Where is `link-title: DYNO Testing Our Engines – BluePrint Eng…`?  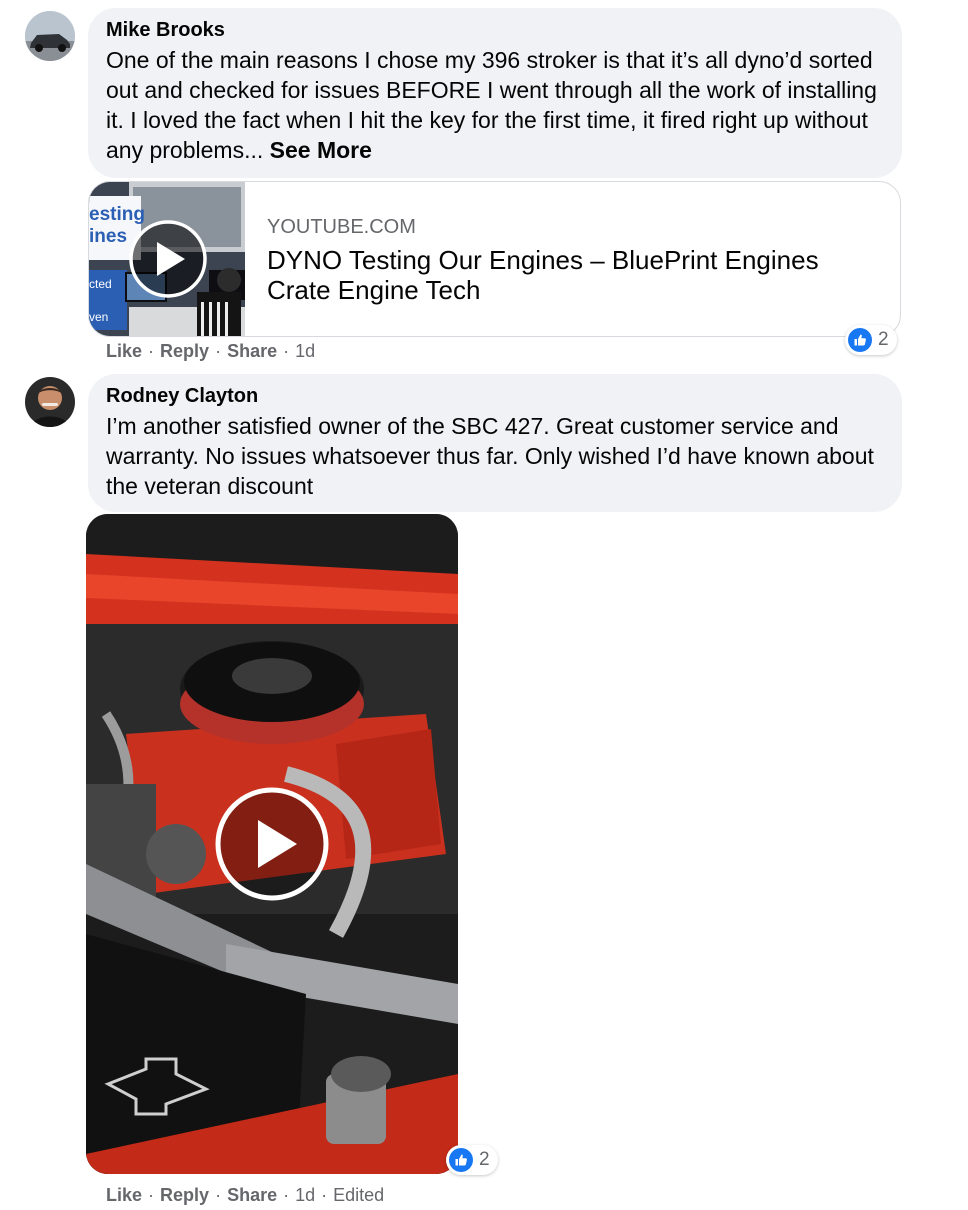 link-title: DYNO Testing Our Engines – BluePrint Eng… is located at coordinates (572, 275).